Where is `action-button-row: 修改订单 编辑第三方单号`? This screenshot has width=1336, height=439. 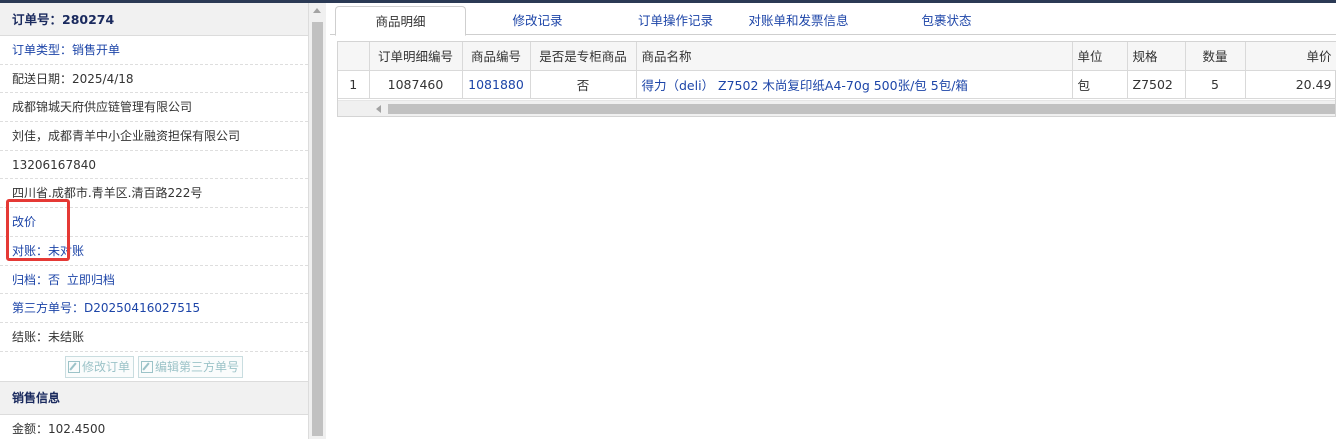 action-button-row: 修改订单 编辑第三方单号 is located at coordinates (154, 367).